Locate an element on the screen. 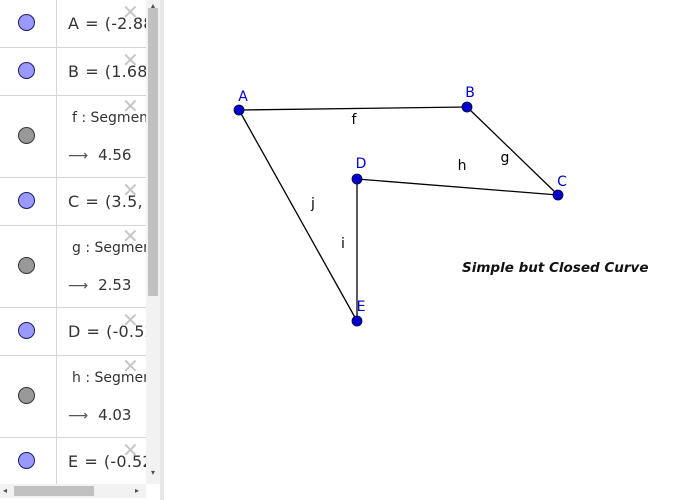 This screenshot has height=500, width=700. object-name: C is located at coordinates (74, 201).